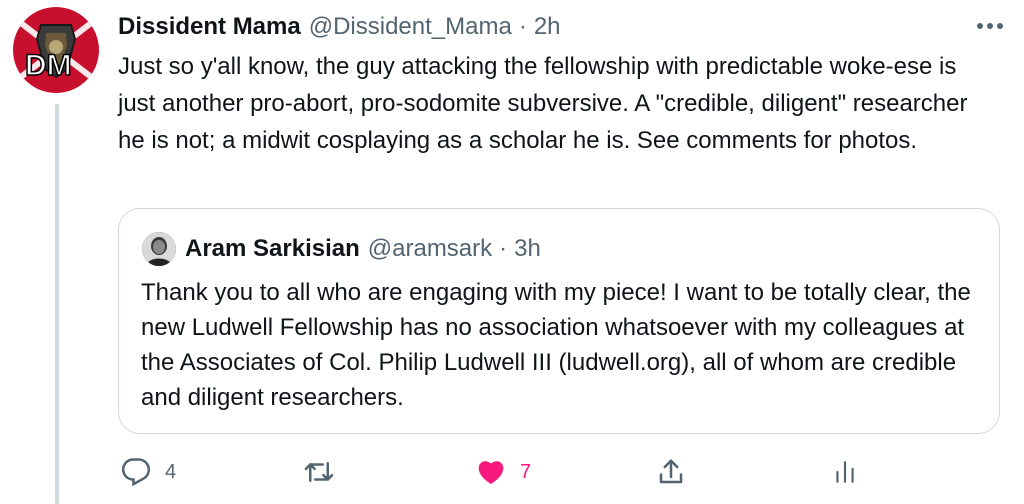 The width and height of the screenshot is (1024, 504). I want to click on quoted-author-name: Aram Sarkisian, so click(272, 249).